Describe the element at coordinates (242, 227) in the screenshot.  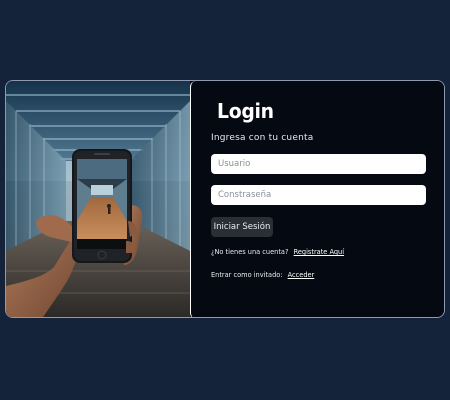
I see `login-button: Iniciar Sesión` at that location.